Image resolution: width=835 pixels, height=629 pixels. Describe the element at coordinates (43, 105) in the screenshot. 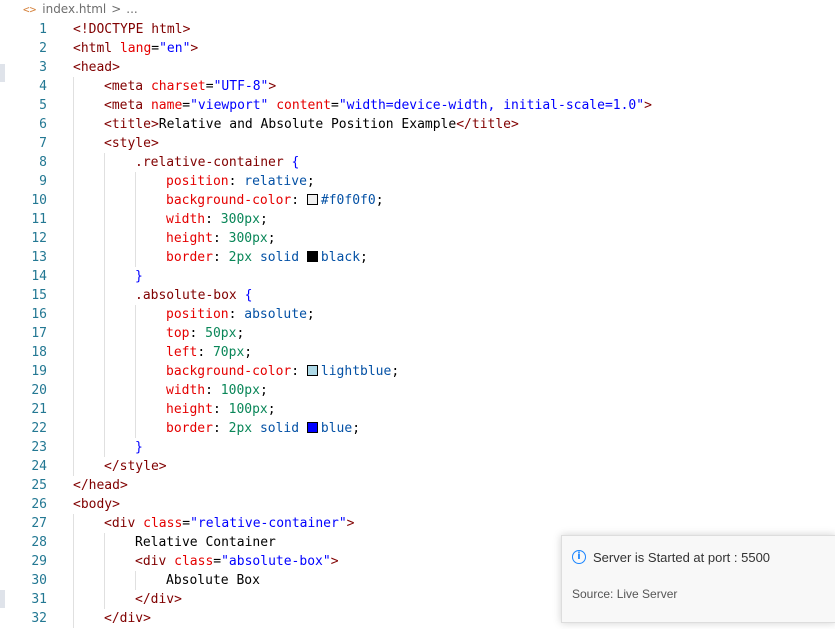

I see `line-number: 5` at that location.